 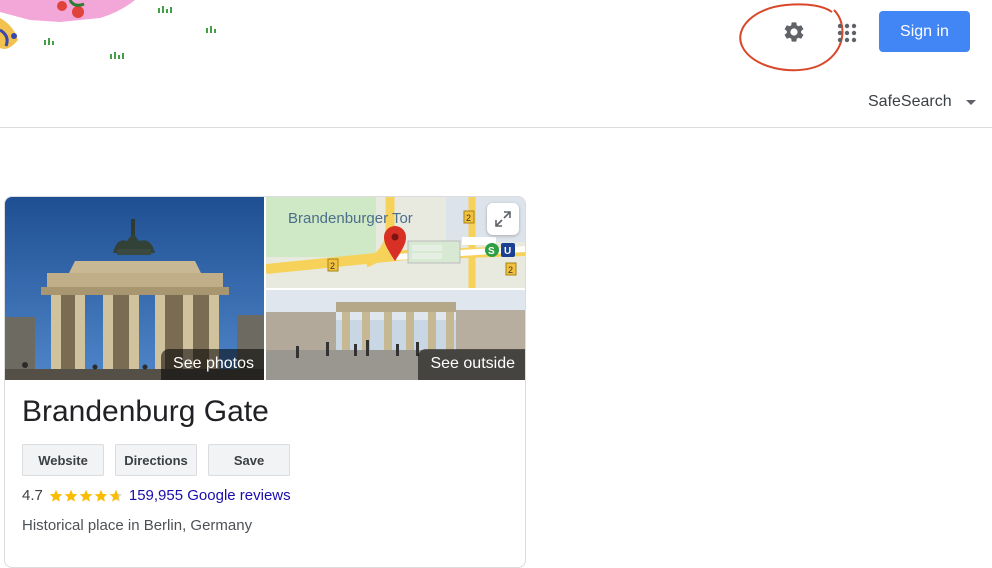 I want to click on header-divider, so click(x=496, y=127).